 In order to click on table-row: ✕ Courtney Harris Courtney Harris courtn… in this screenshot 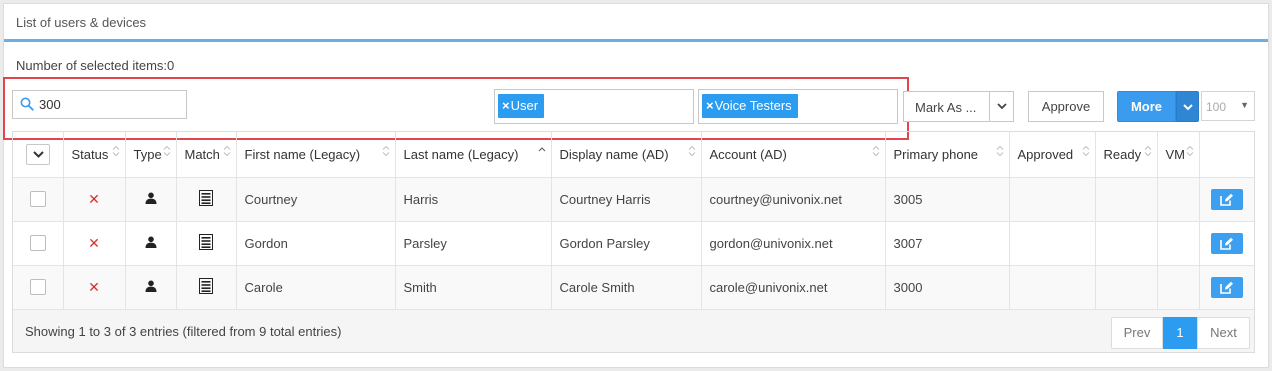, I will do `click(633, 199)`.